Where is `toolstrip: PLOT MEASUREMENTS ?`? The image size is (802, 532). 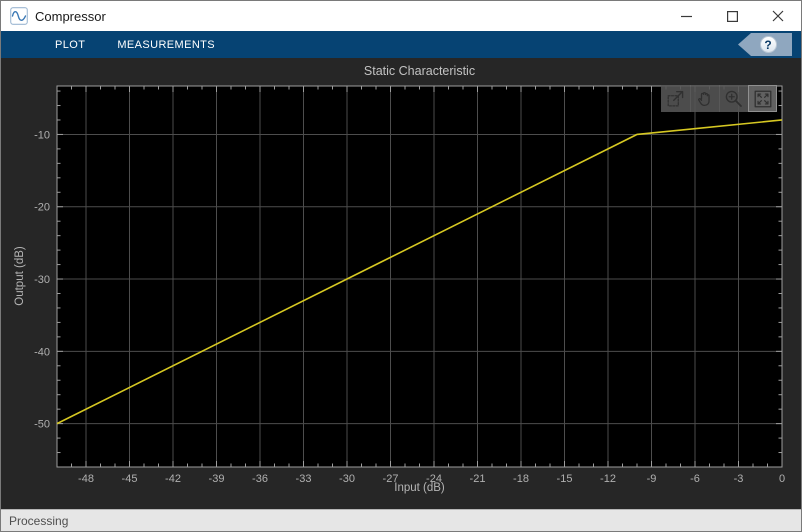
toolstrip: PLOT MEASUREMENTS ? is located at coordinates (401, 44).